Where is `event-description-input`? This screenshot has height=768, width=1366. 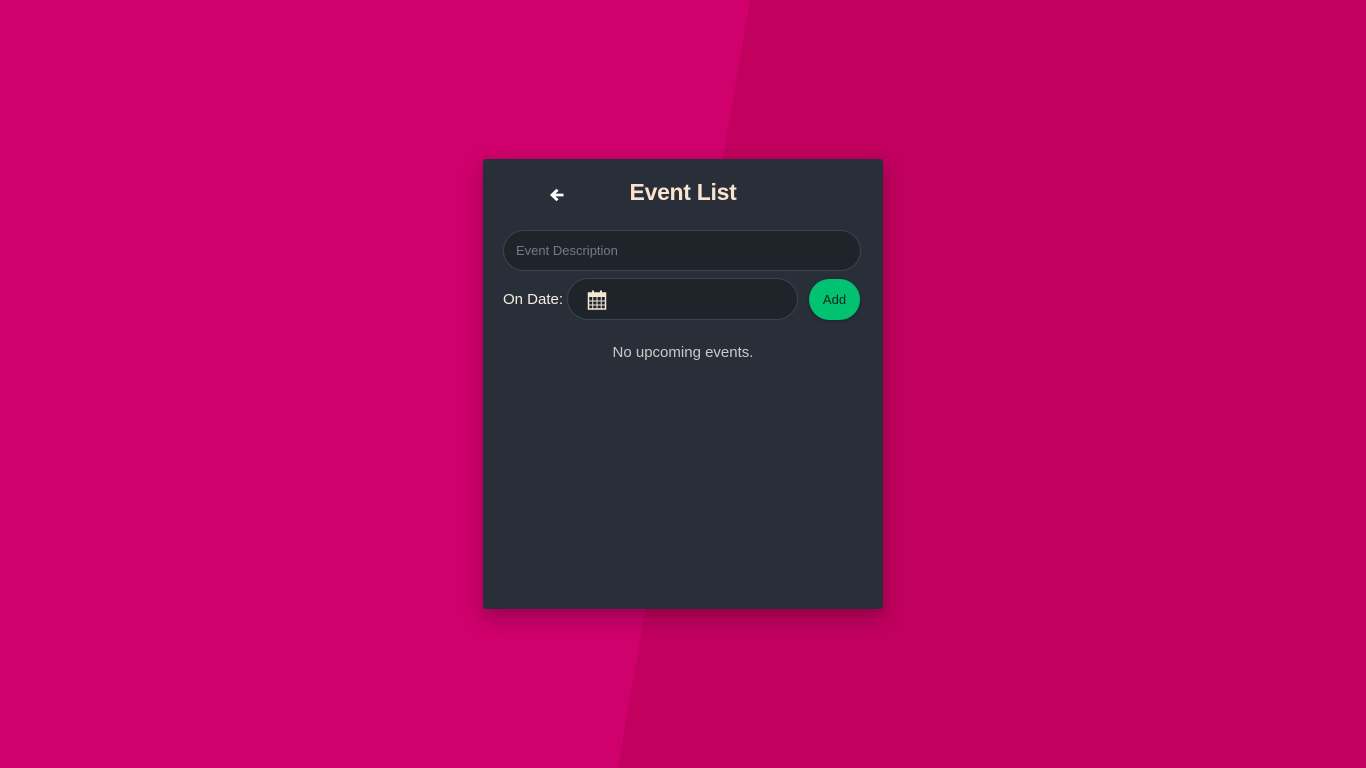
event-description-input is located at coordinates (682, 250).